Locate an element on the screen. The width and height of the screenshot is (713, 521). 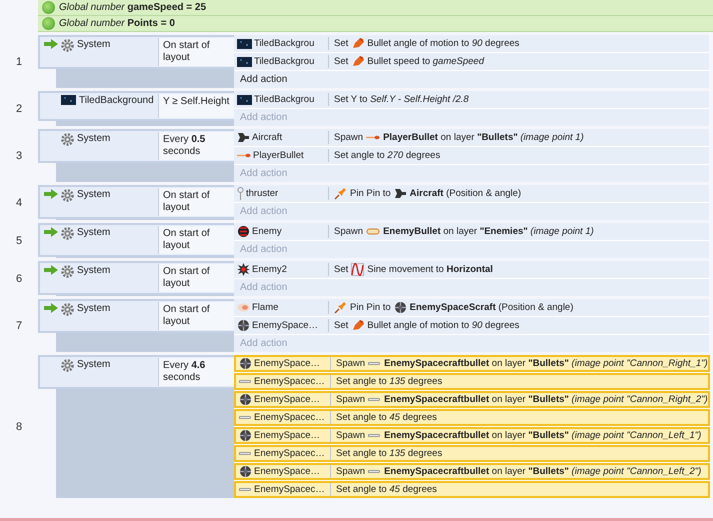
global-variable: Global number Points = 0 is located at coordinates (117, 24).